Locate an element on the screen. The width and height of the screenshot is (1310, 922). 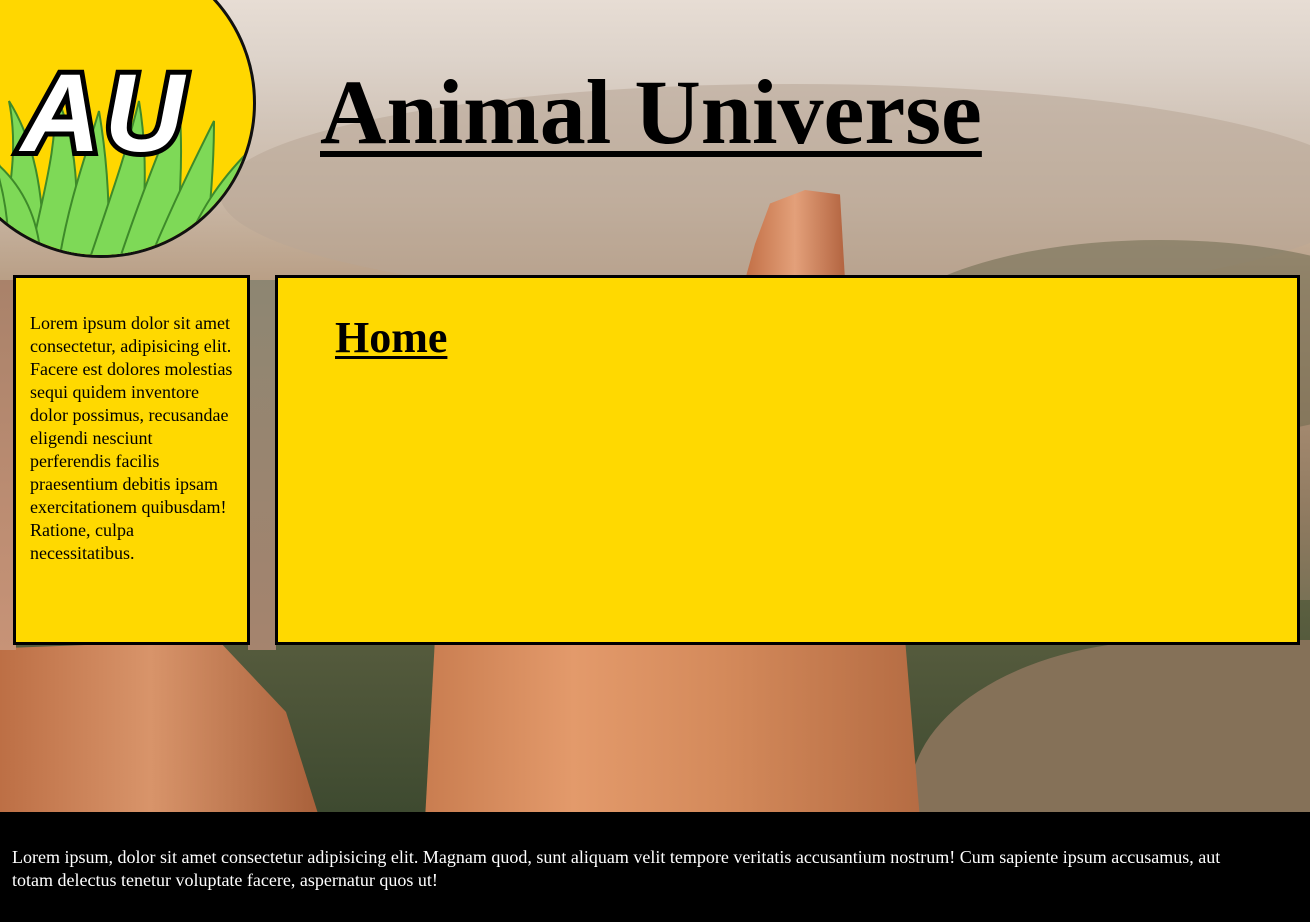
site-title: Animal Universe is located at coordinates (651, 112).